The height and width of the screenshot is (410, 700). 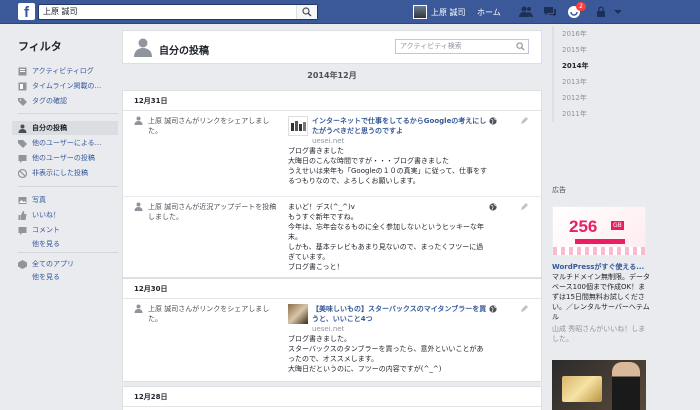 I want to click on date-header: 12月30日, so click(x=332, y=289).